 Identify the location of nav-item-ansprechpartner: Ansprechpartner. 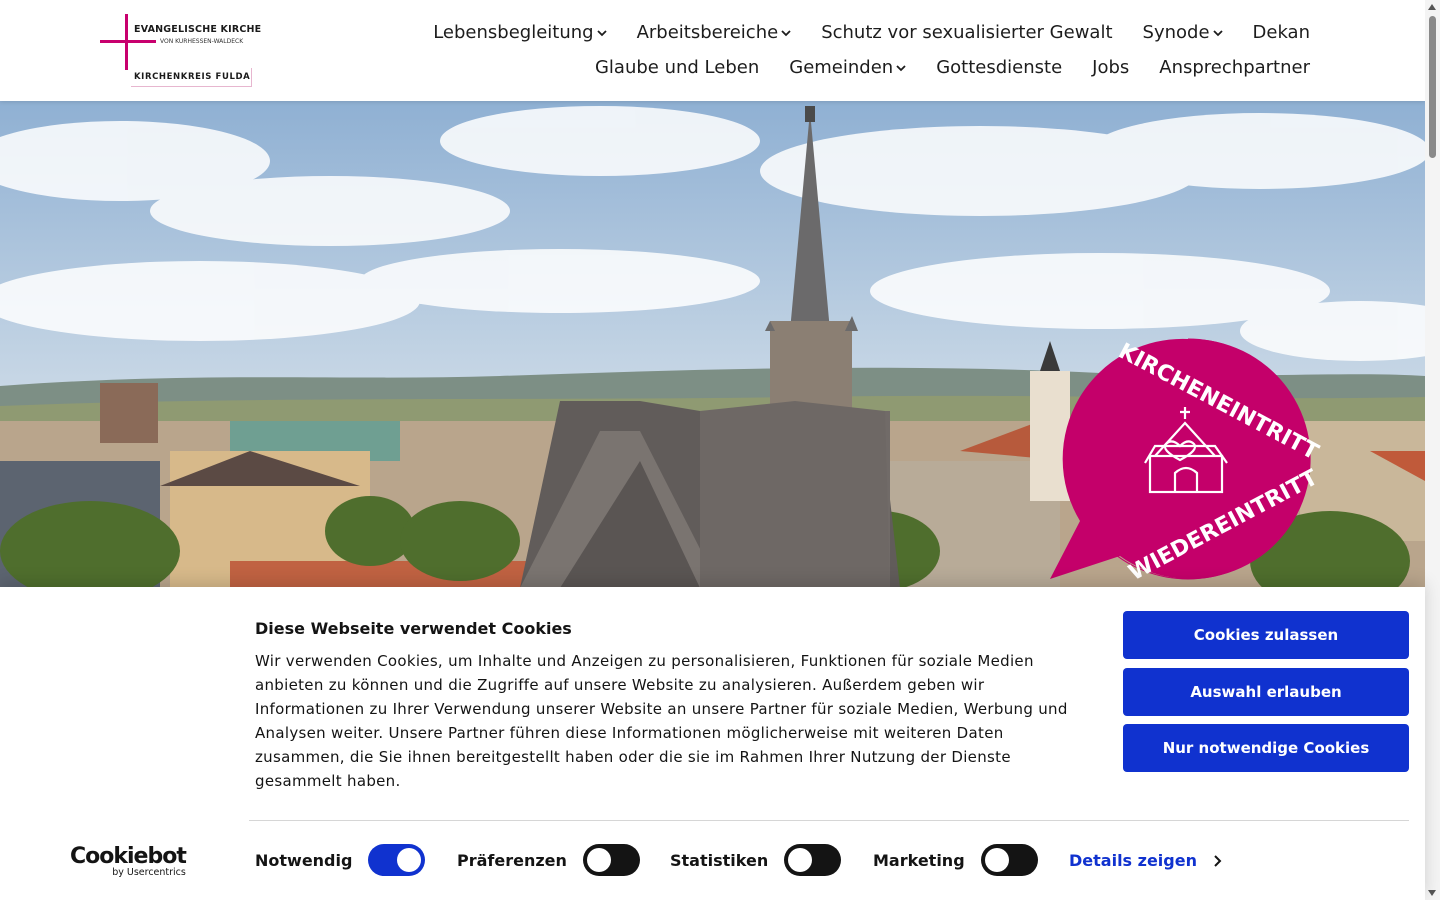
(1234, 67).